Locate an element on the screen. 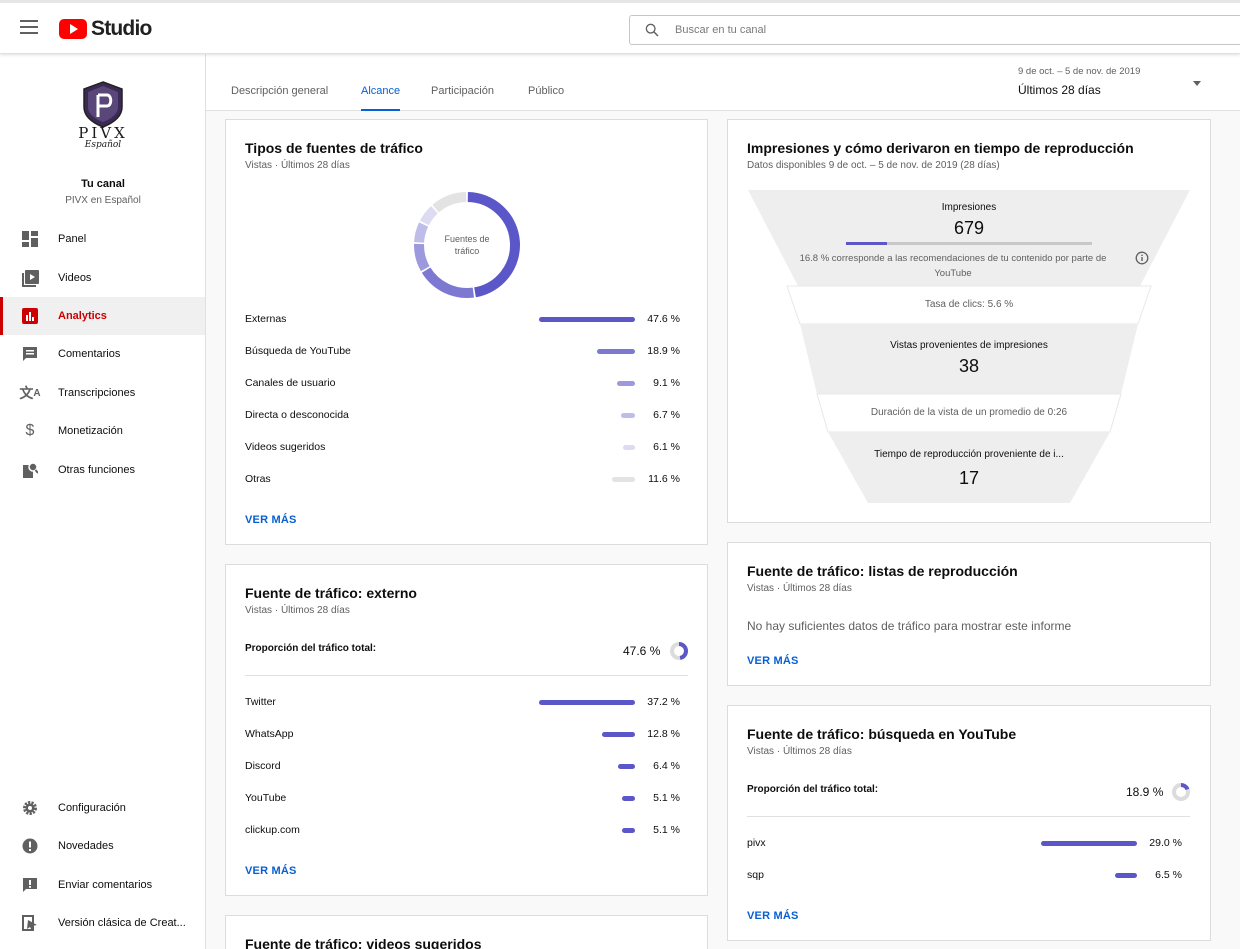 This screenshot has height=949, width=1240. source-name: Canales de usuario is located at coordinates (290, 383).